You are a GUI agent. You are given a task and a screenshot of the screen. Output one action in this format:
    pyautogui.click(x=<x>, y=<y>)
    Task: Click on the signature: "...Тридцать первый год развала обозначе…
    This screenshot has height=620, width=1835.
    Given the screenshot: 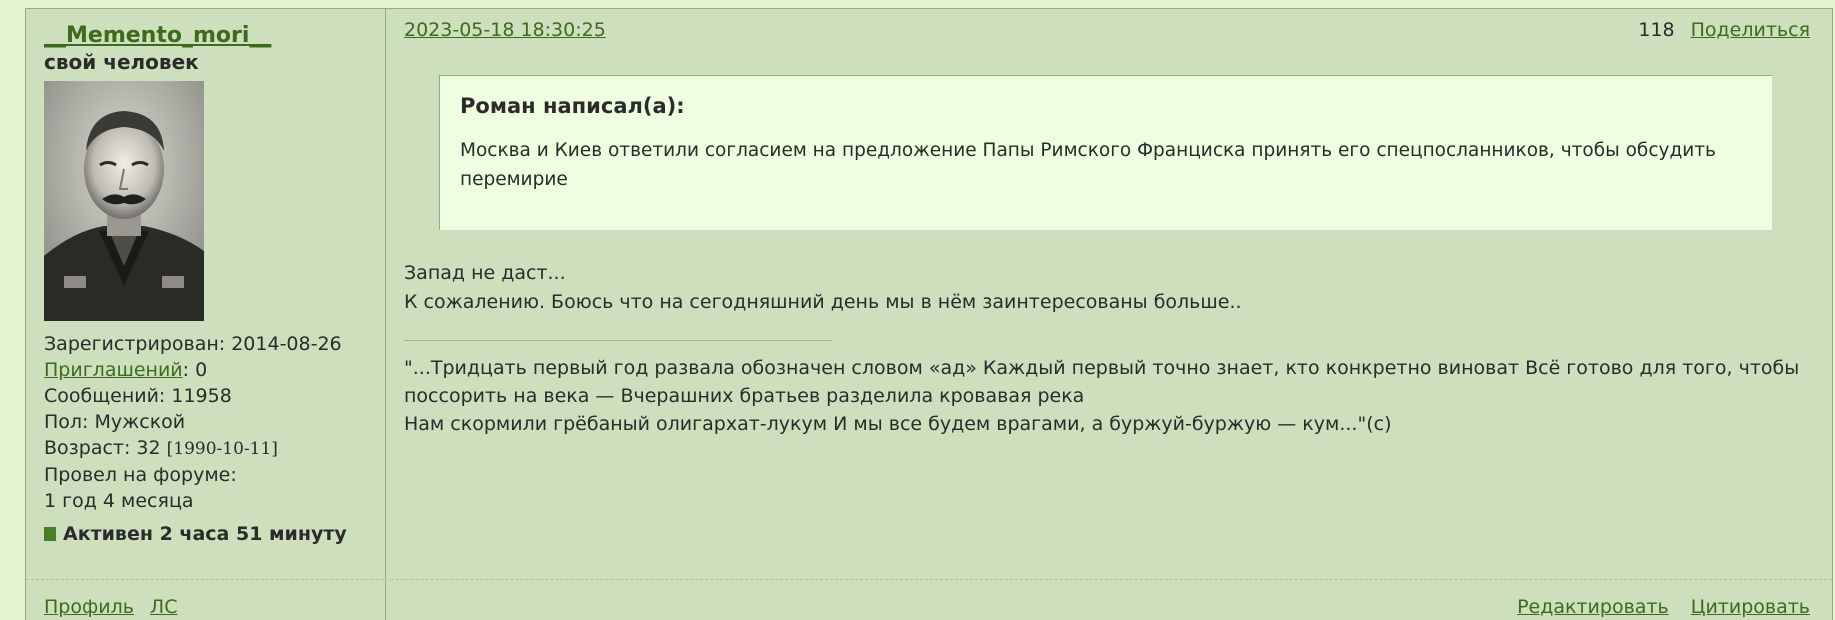 What is the action you would take?
    pyautogui.click(x=1114, y=396)
    